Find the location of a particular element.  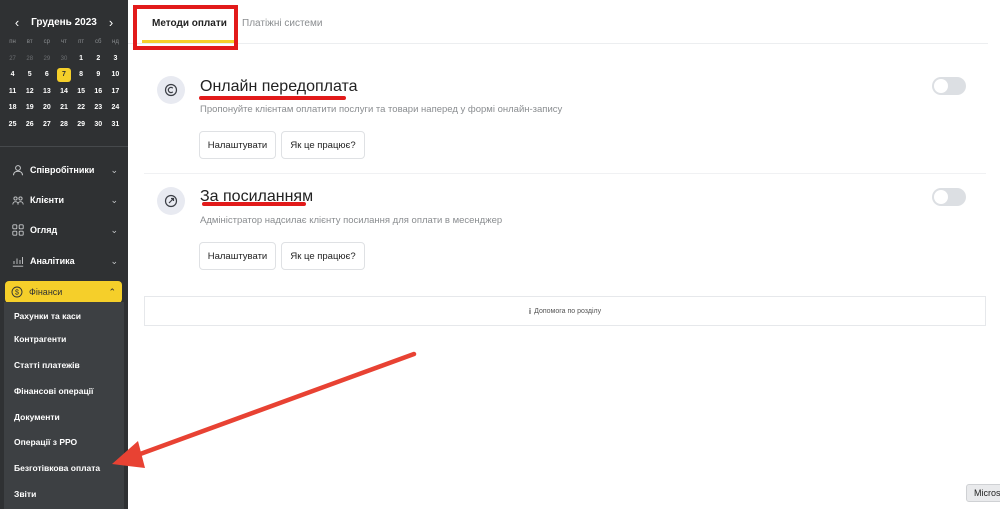

sidebar-divider is located at coordinates (64, 146).